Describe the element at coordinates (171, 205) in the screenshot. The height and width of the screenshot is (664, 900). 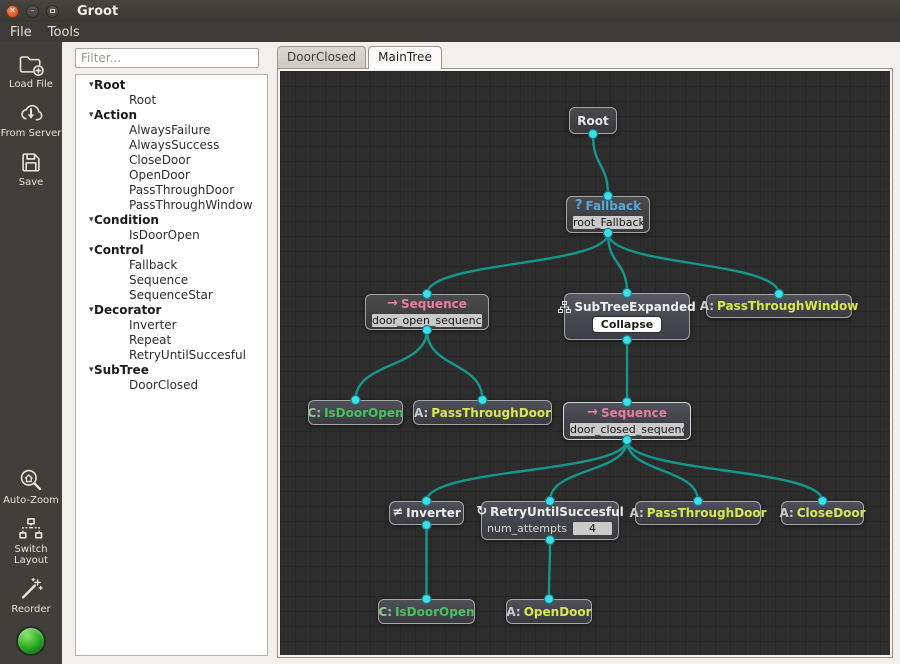
I see `palette-item-passthroughwindow: PassThroughWindow` at that location.